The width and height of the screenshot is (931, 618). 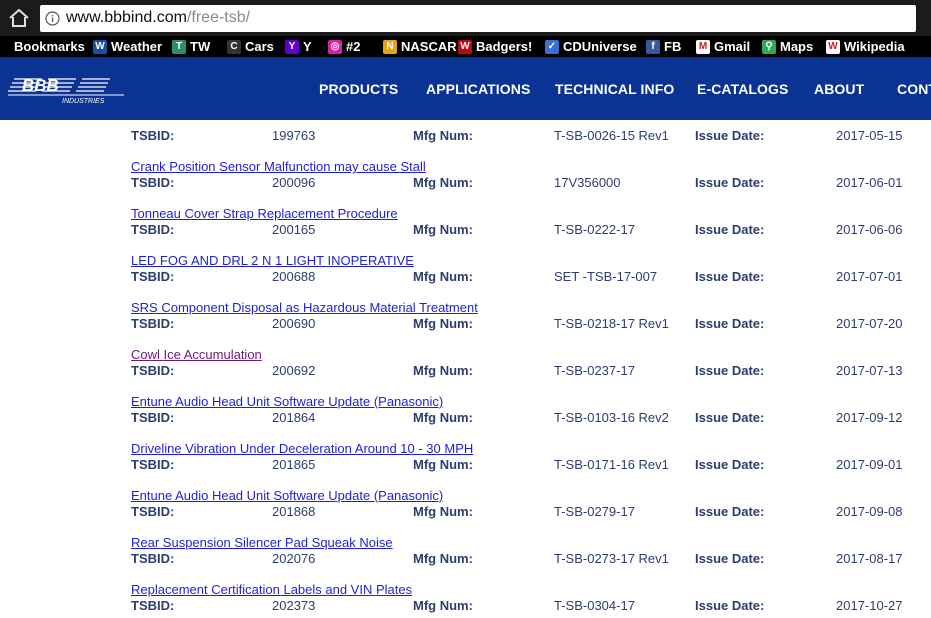 I want to click on info-icon, so click(x=52, y=18).